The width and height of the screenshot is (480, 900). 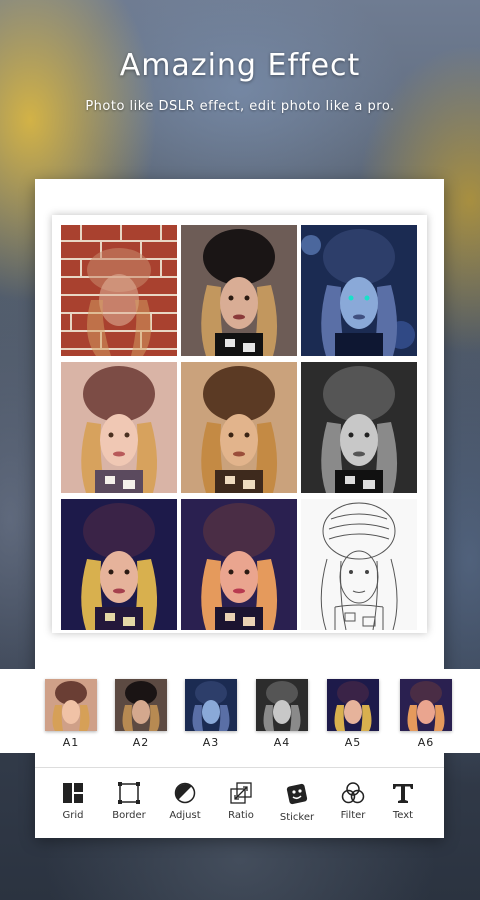 What do you see at coordinates (297, 794) in the screenshot?
I see `sticker-icon` at bounding box center [297, 794].